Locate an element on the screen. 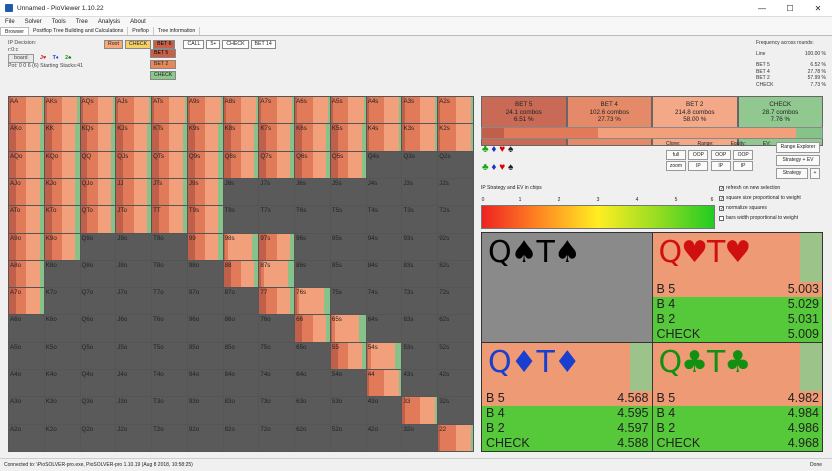  hand-cell: 42s is located at coordinates (455, 383).